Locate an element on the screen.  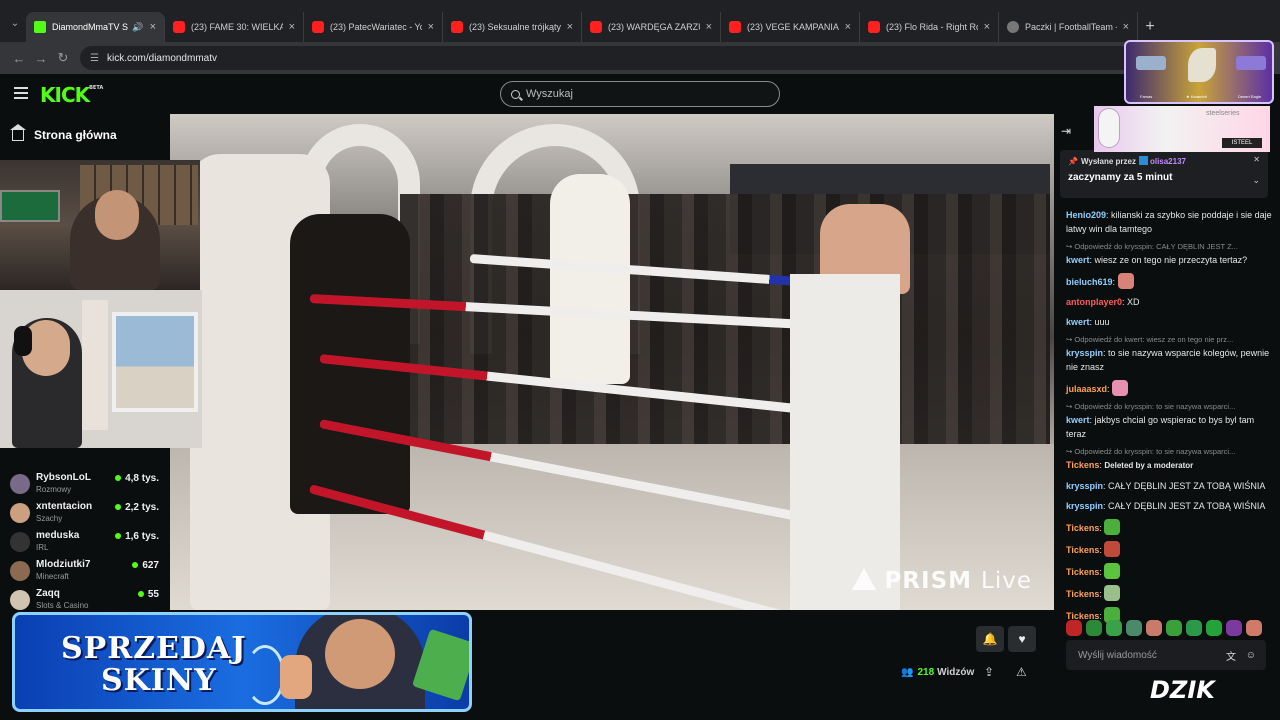
unpin-icon: ✕ is located at coordinates (1256, 159).